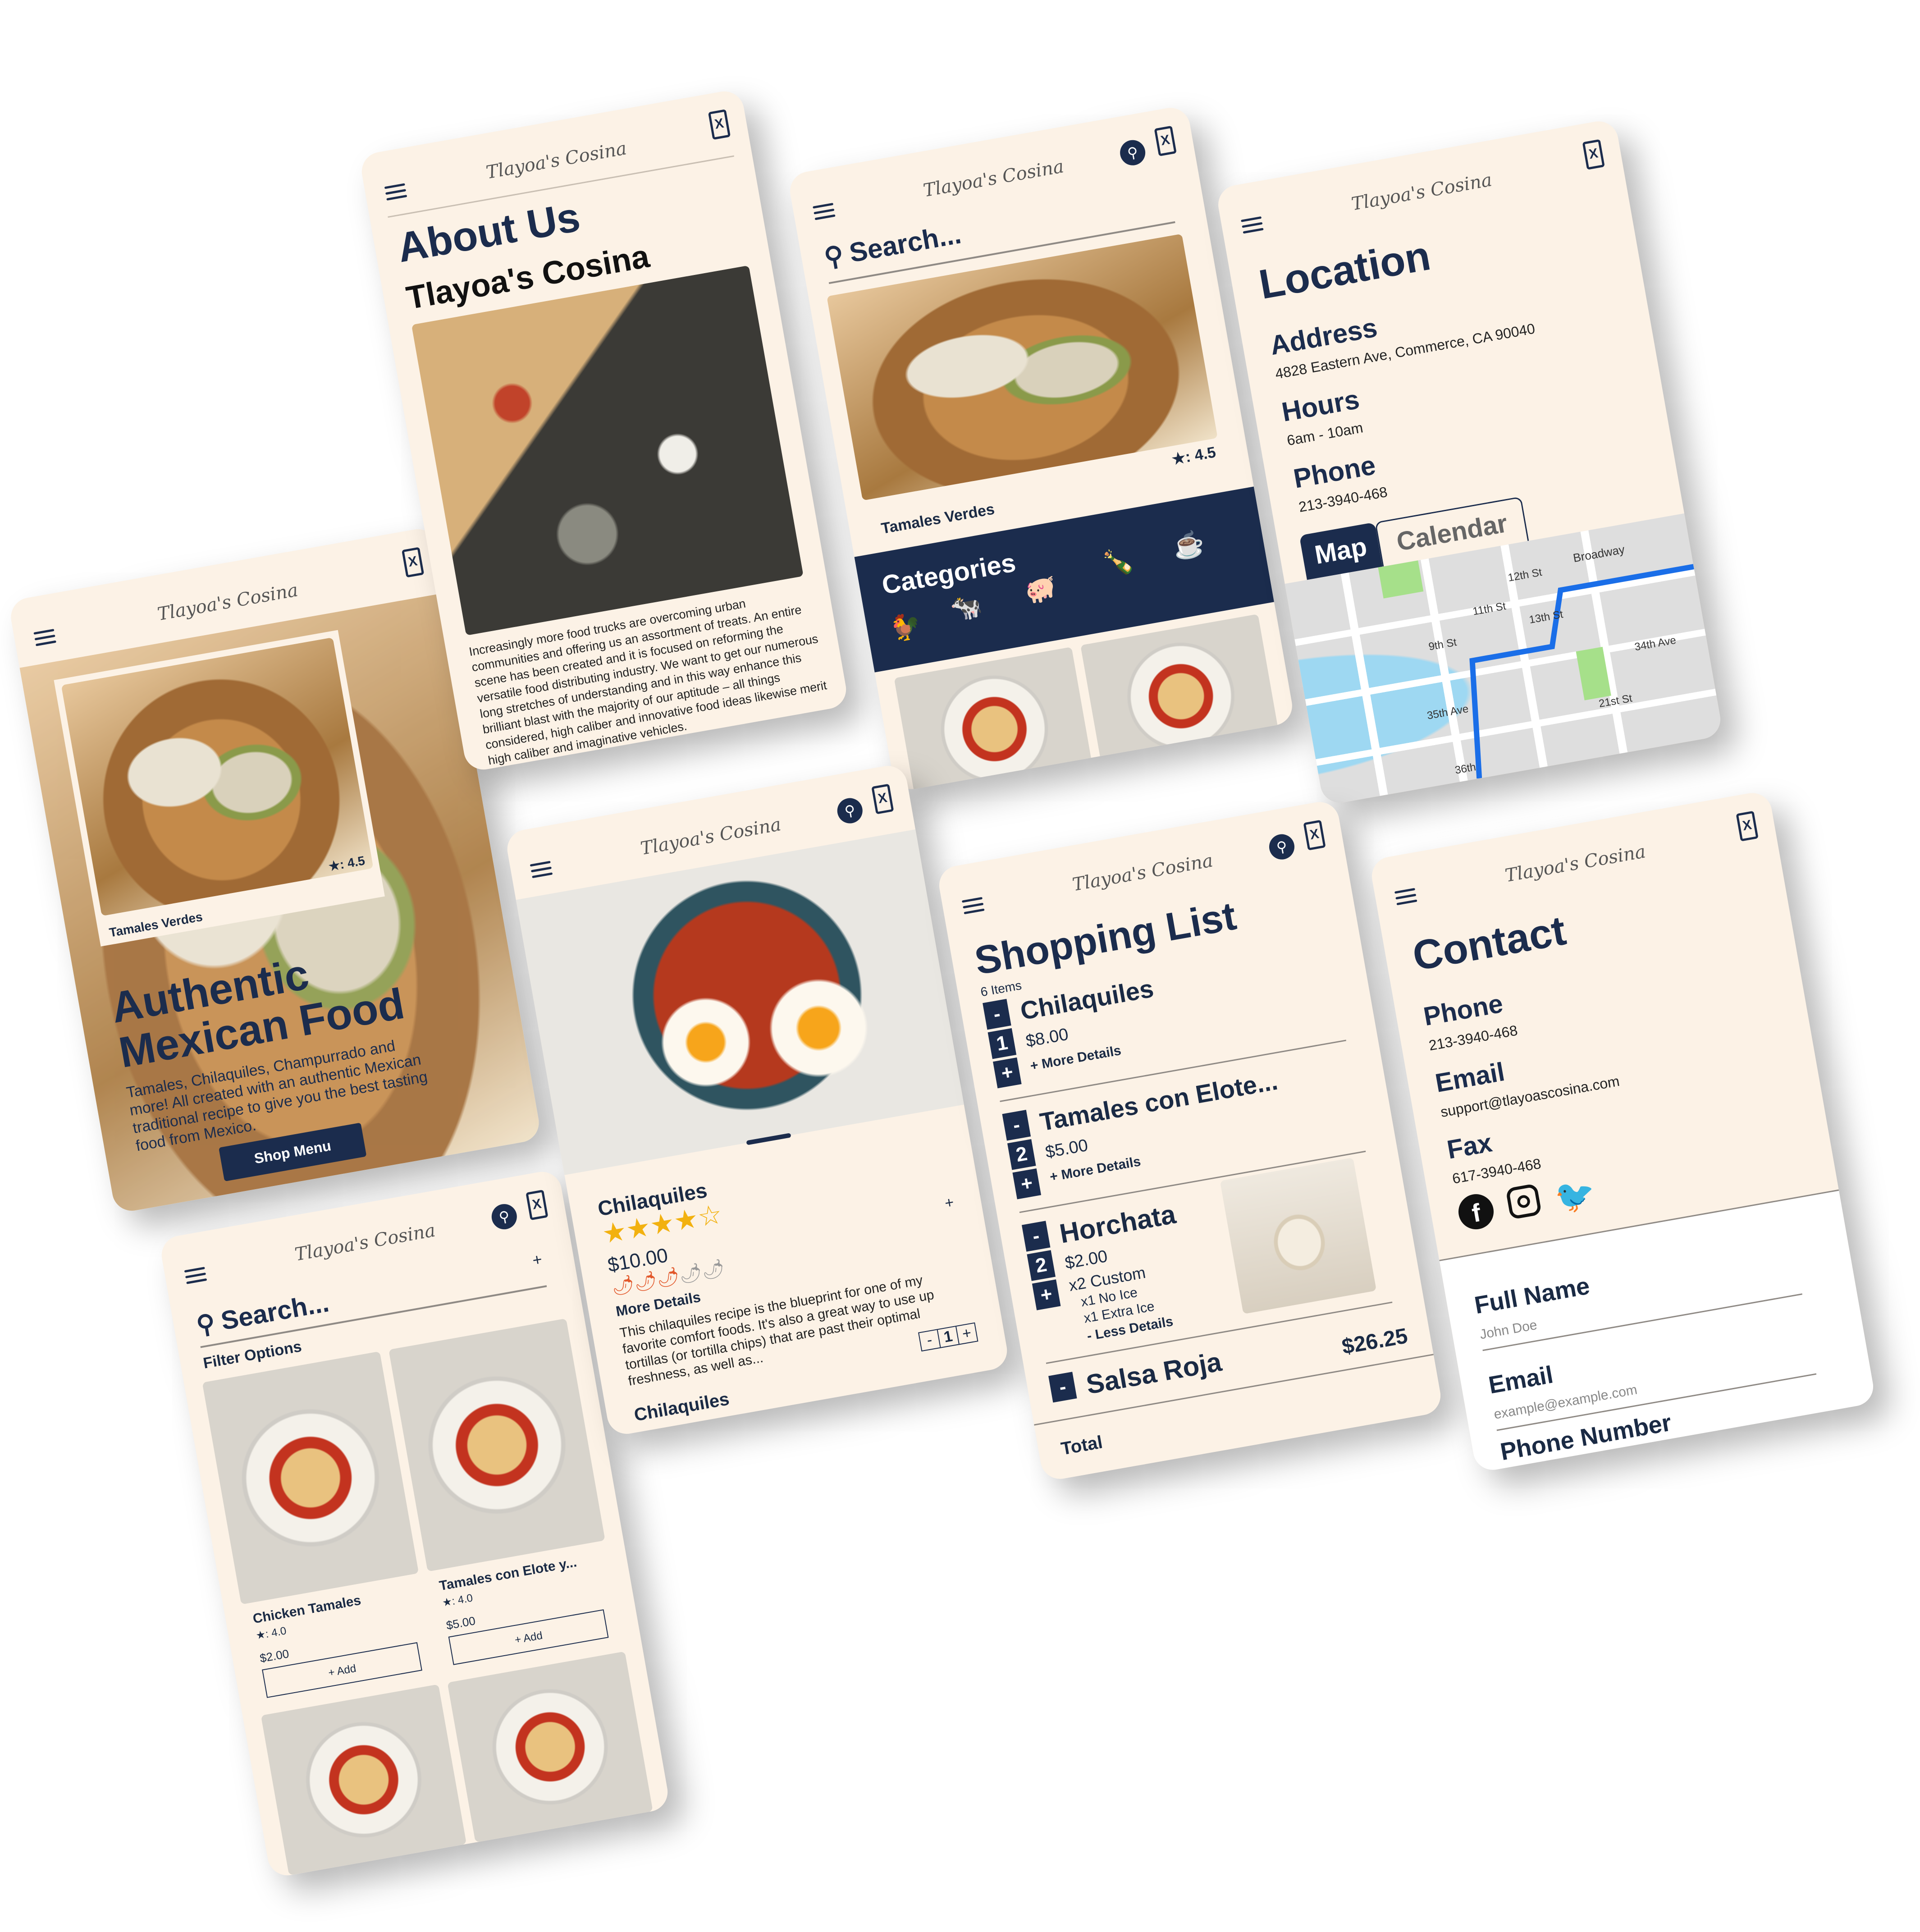 This screenshot has width=1920, height=1932. I want to click on about-photo, so click(607, 451).